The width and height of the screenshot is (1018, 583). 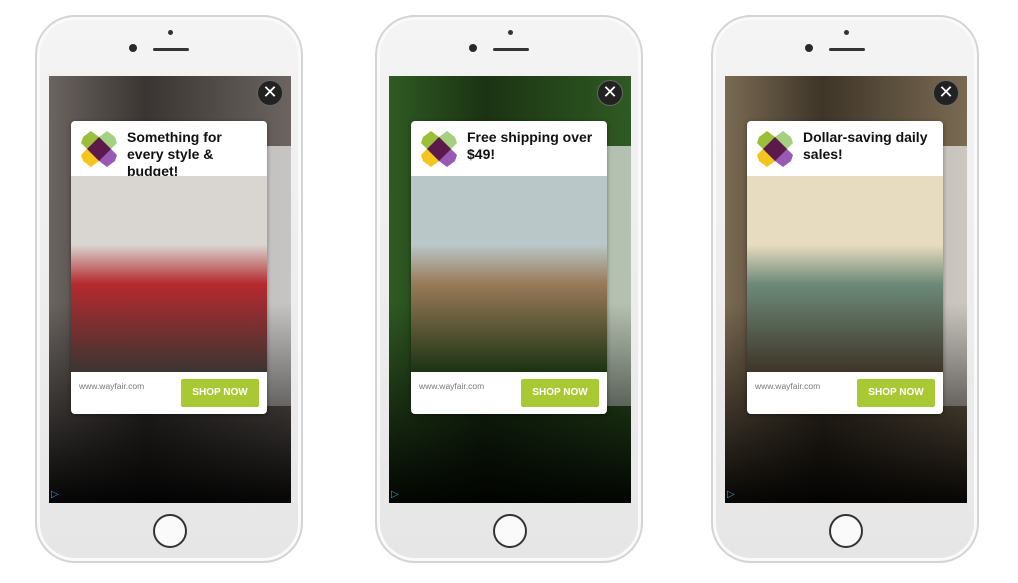 What do you see at coordinates (174, 154) in the screenshot?
I see `ad-headline: Something for every style & budget!` at bounding box center [174, 154].